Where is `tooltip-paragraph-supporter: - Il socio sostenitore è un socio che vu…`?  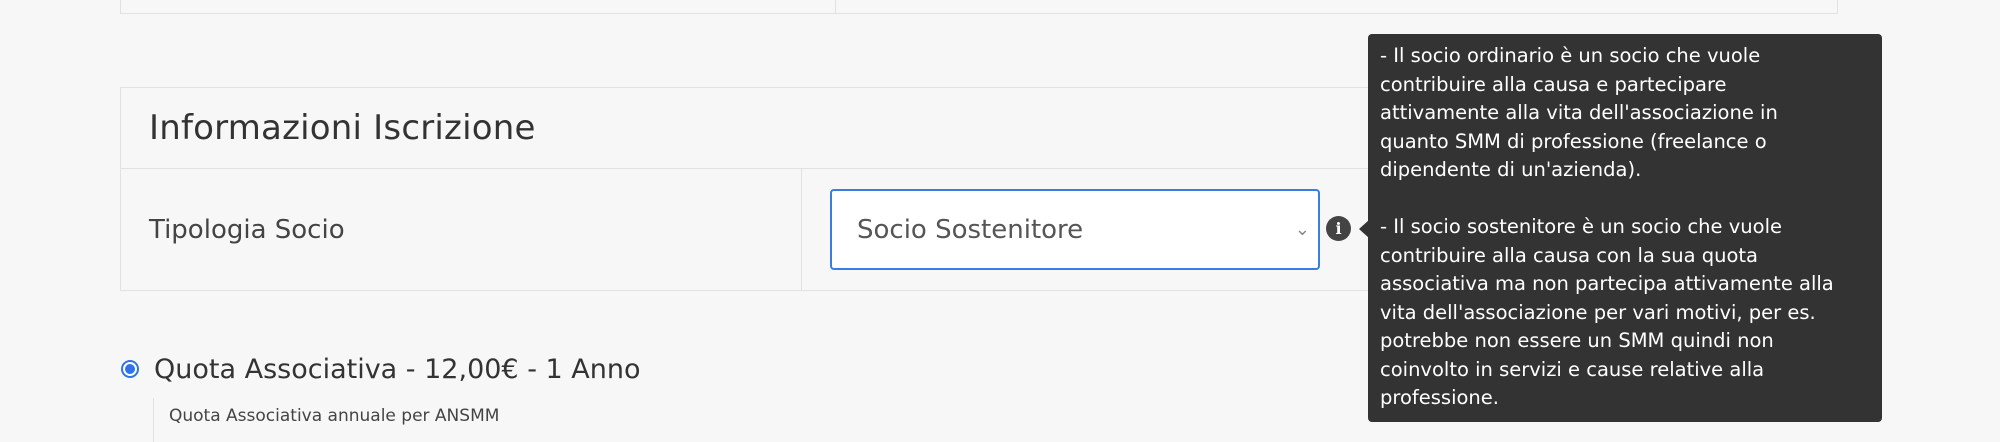 tooltip-paragraph-supporter: - Il socio sostenitore è un socio che vu… is located at coordinates (1607, 312).